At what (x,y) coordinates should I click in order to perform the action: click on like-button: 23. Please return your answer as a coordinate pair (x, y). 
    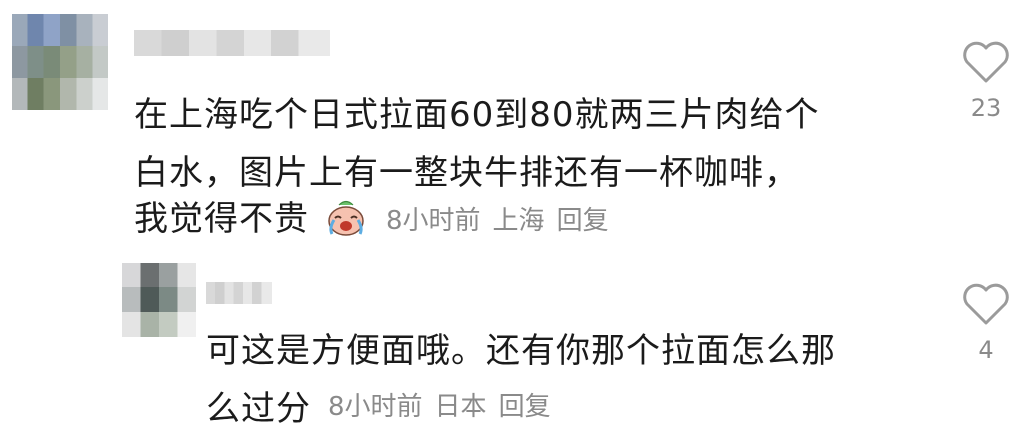
    Looking at the image, I should click on (986, 81).